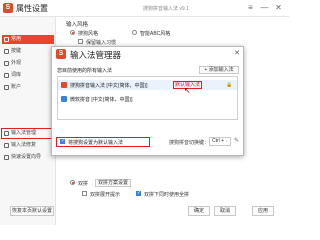 The height and width of the screenshot is (240, 320). I want to click on edit-icon: ✎, so click(236, 141).